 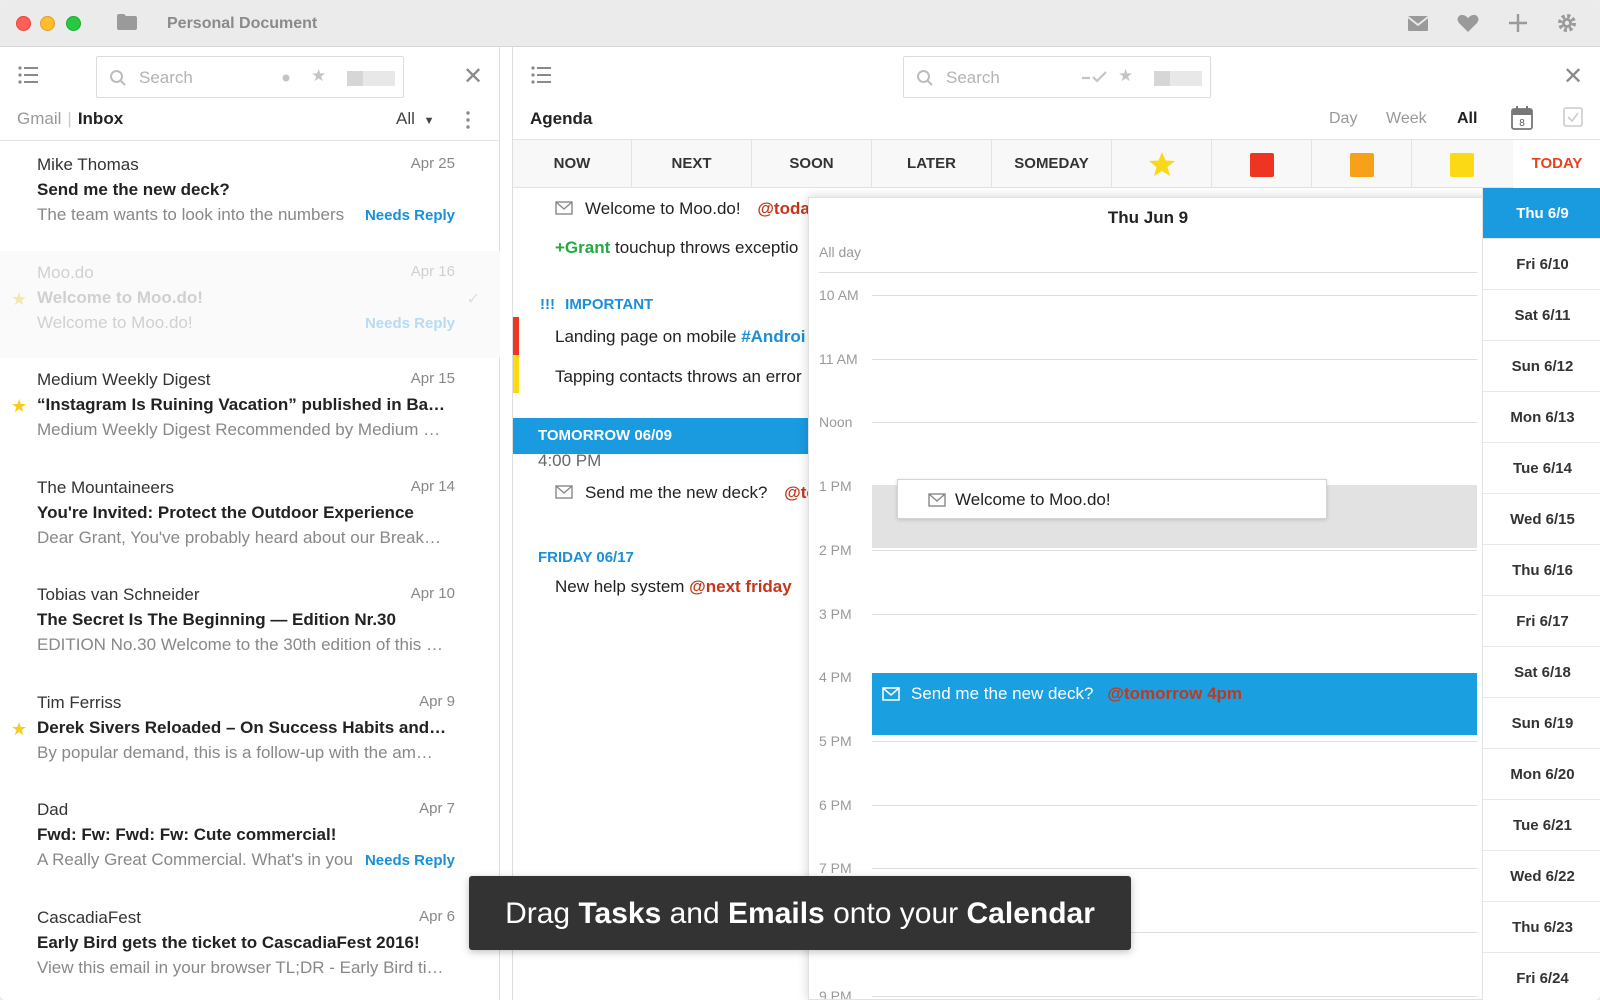 What do you see at coordinates (692, 164) in the screenshot?
I see `filter-next: NEXT` at bounding box center [692, 164].